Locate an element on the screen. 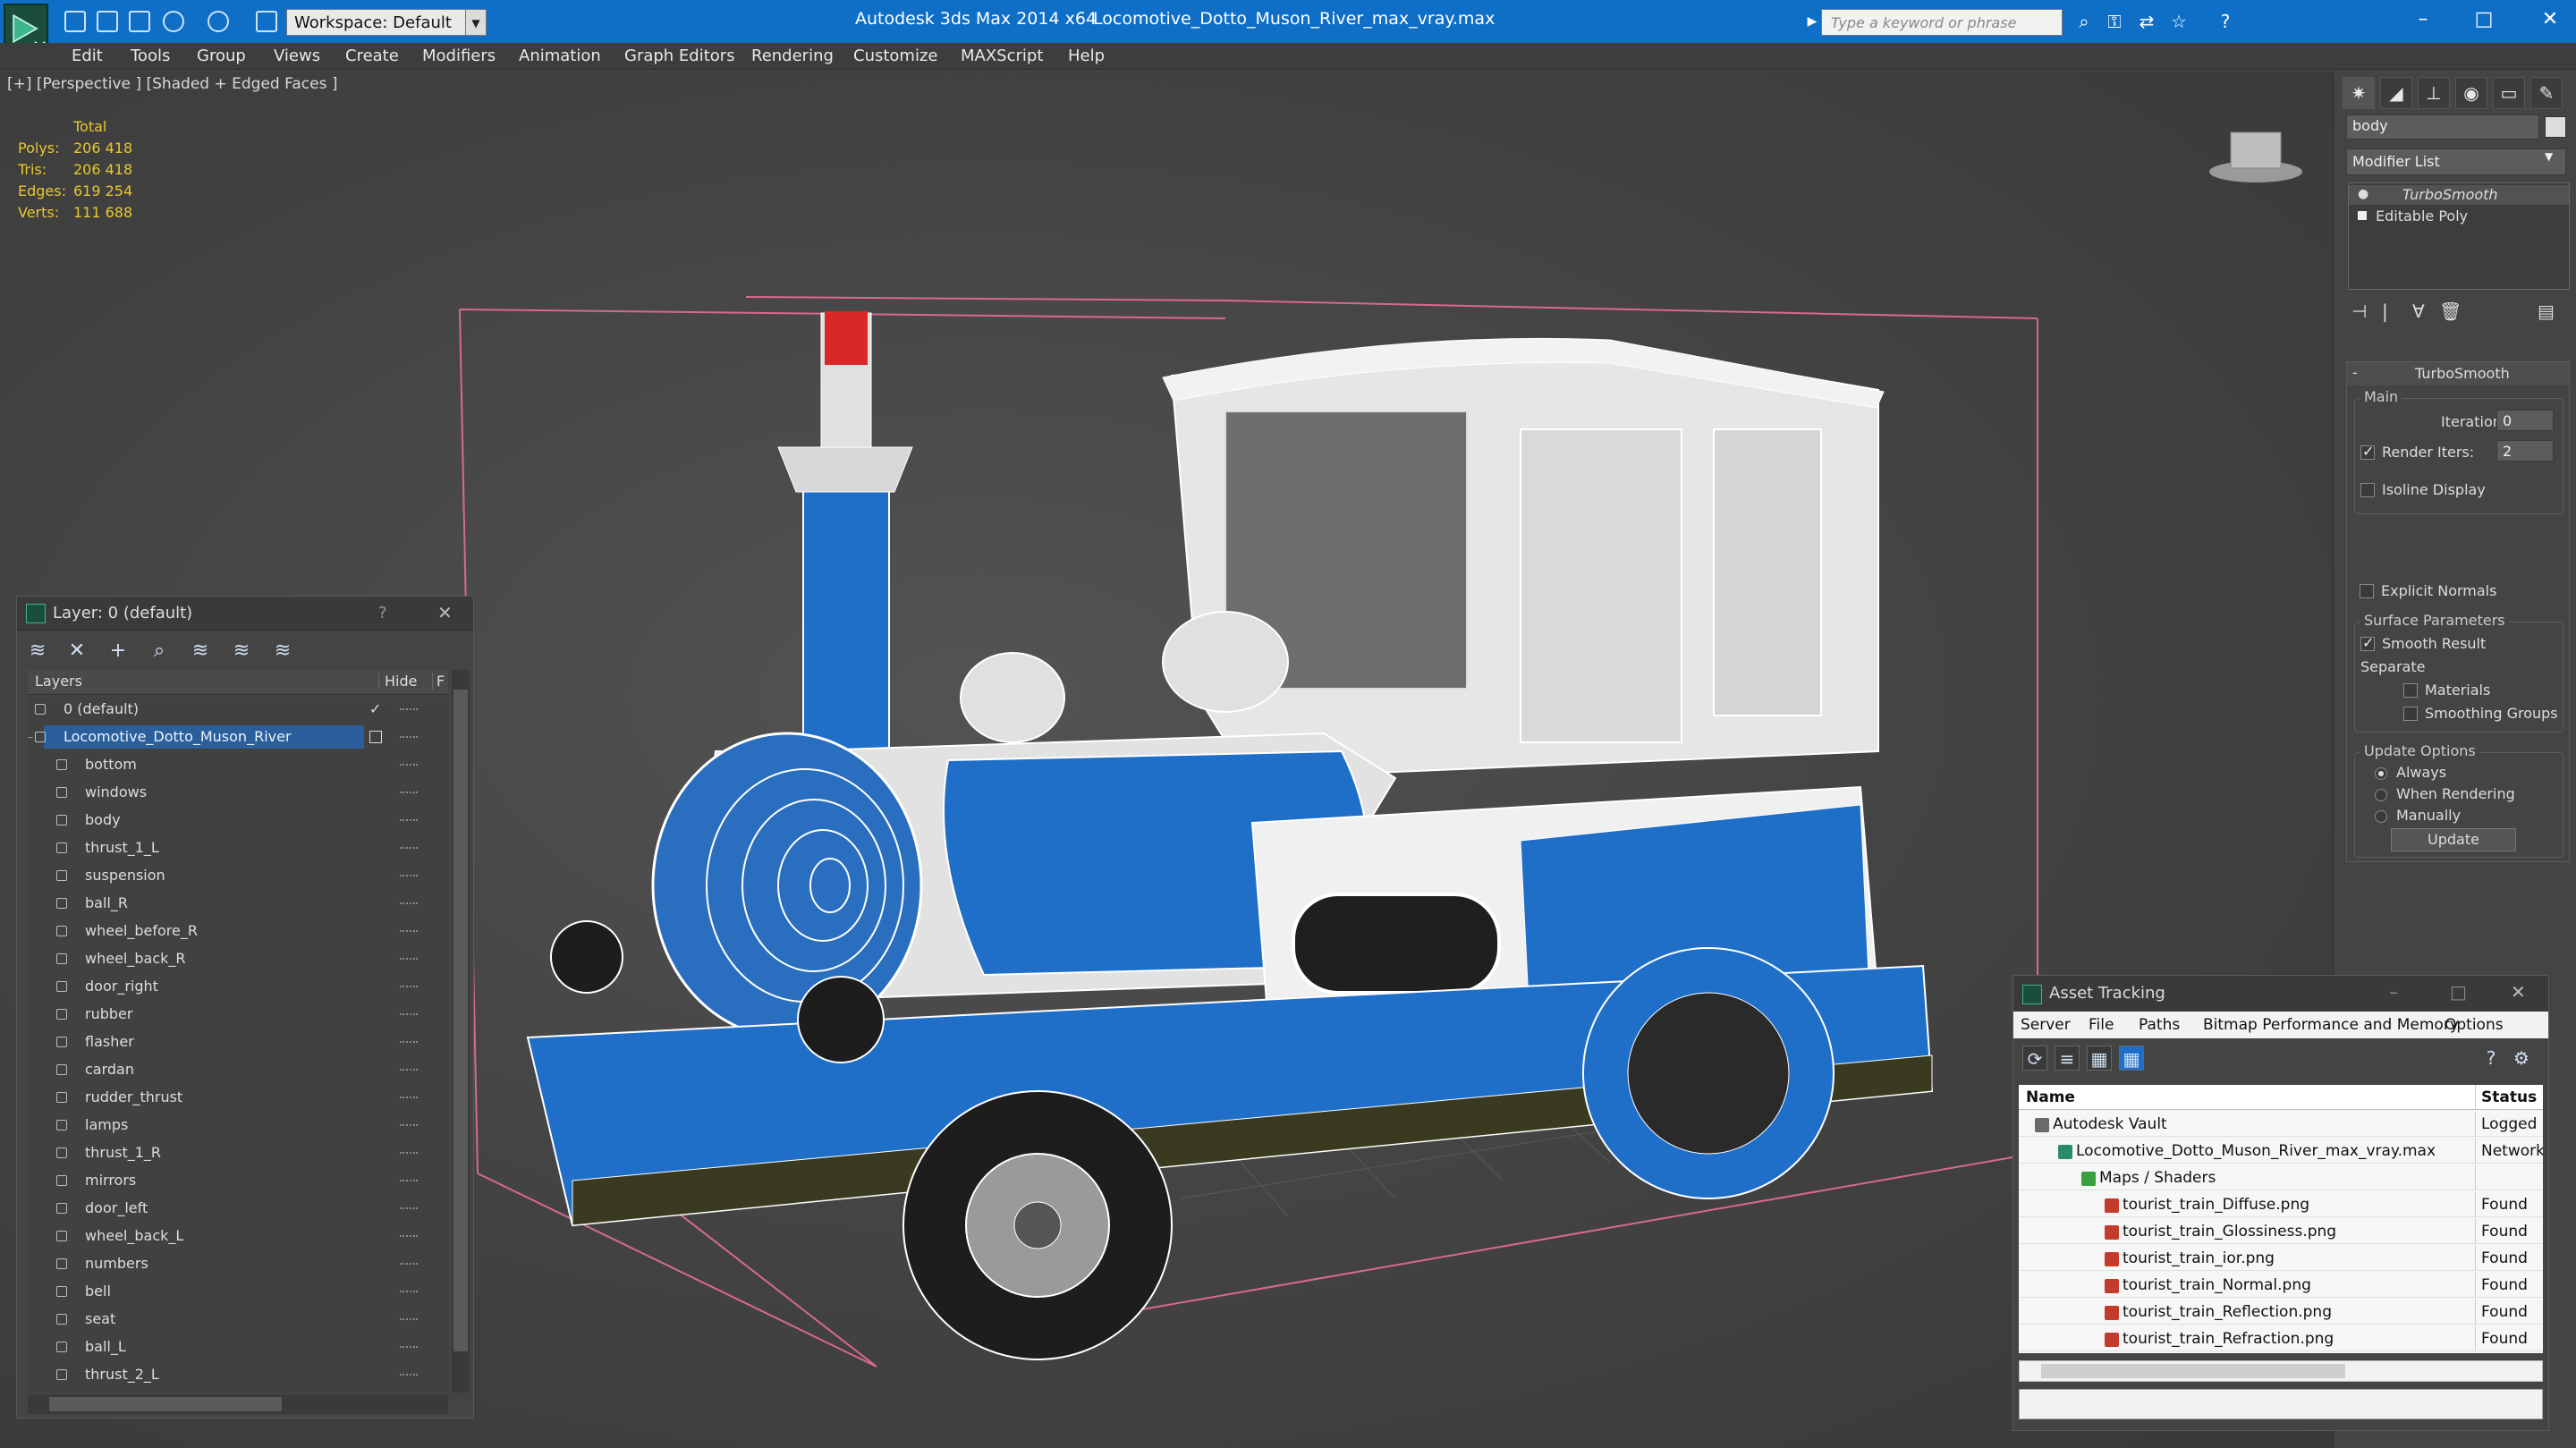  layer-row: bottom is located at coordinates (238, 764).